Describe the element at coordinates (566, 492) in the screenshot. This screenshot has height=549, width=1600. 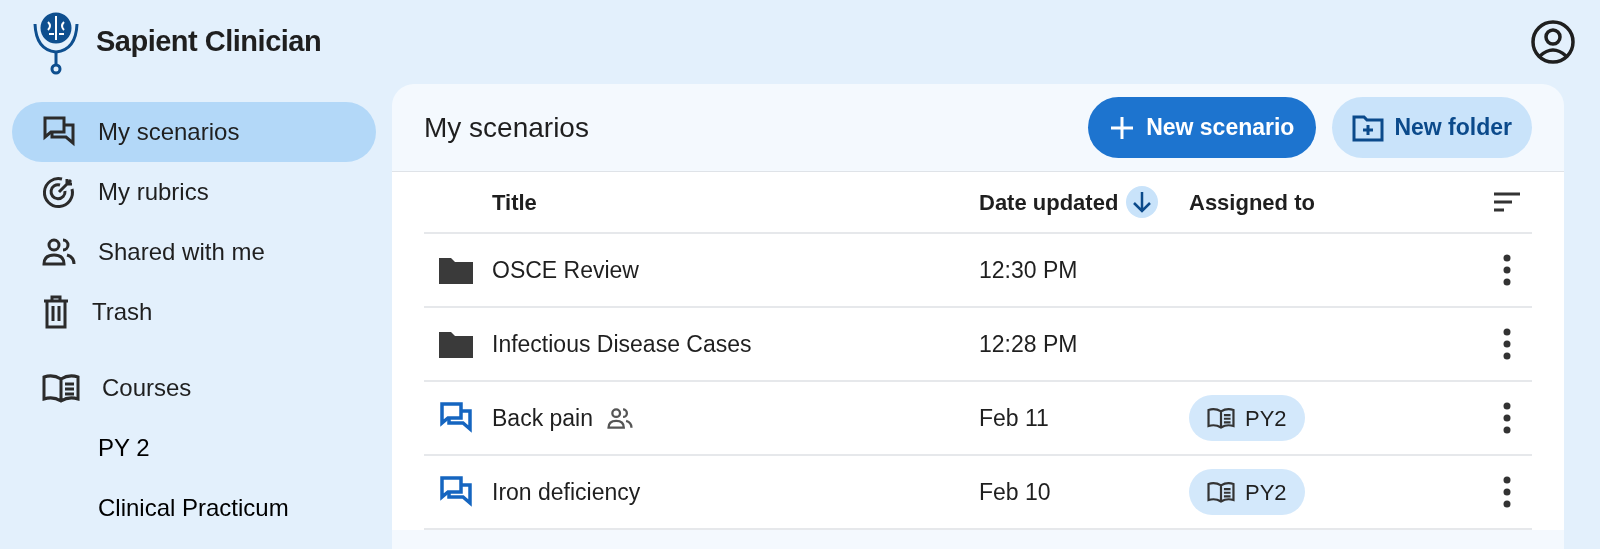
I see `row-title: Iron deficiency` at that location.